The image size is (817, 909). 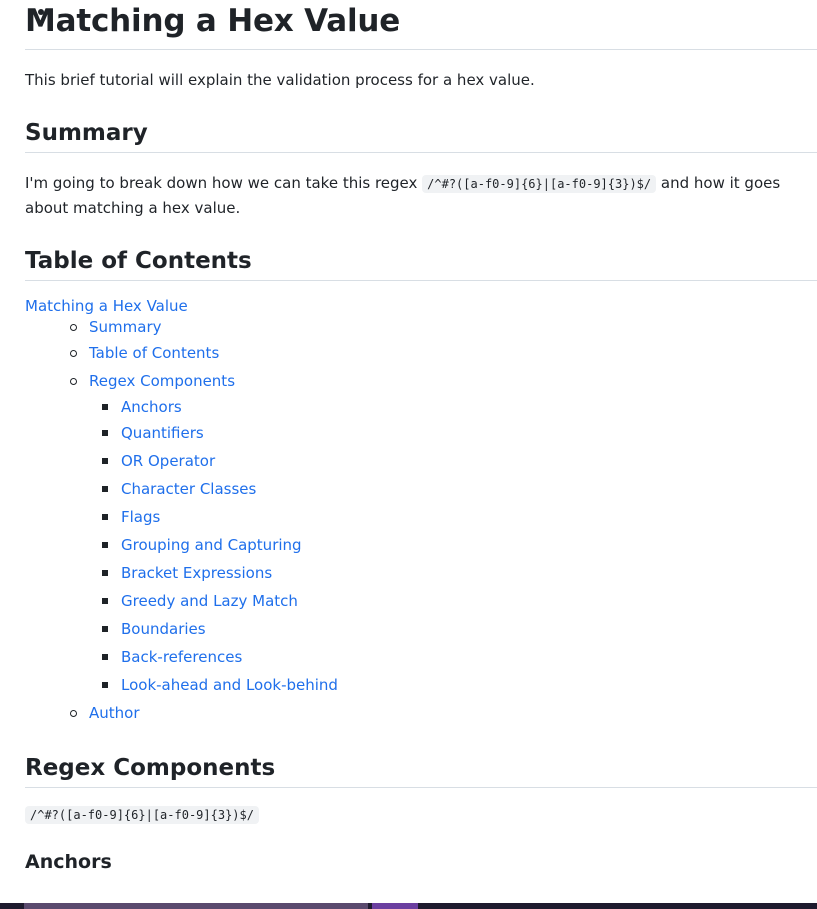 What do you see at coordinates (421, 601) in the screenshot?
I see `toc-item-greedy-and-lazy-match: Greedy and Lazy Match` at bounding box center [421, 601].